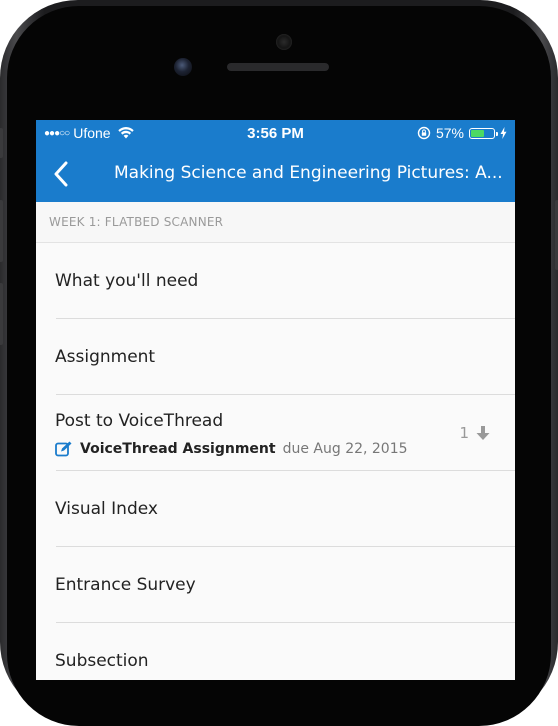  What do you see at coordinates (275, 651) in the screenshot?
I see `list-item-subsection: Subsection` at bounding box center [275, 651].